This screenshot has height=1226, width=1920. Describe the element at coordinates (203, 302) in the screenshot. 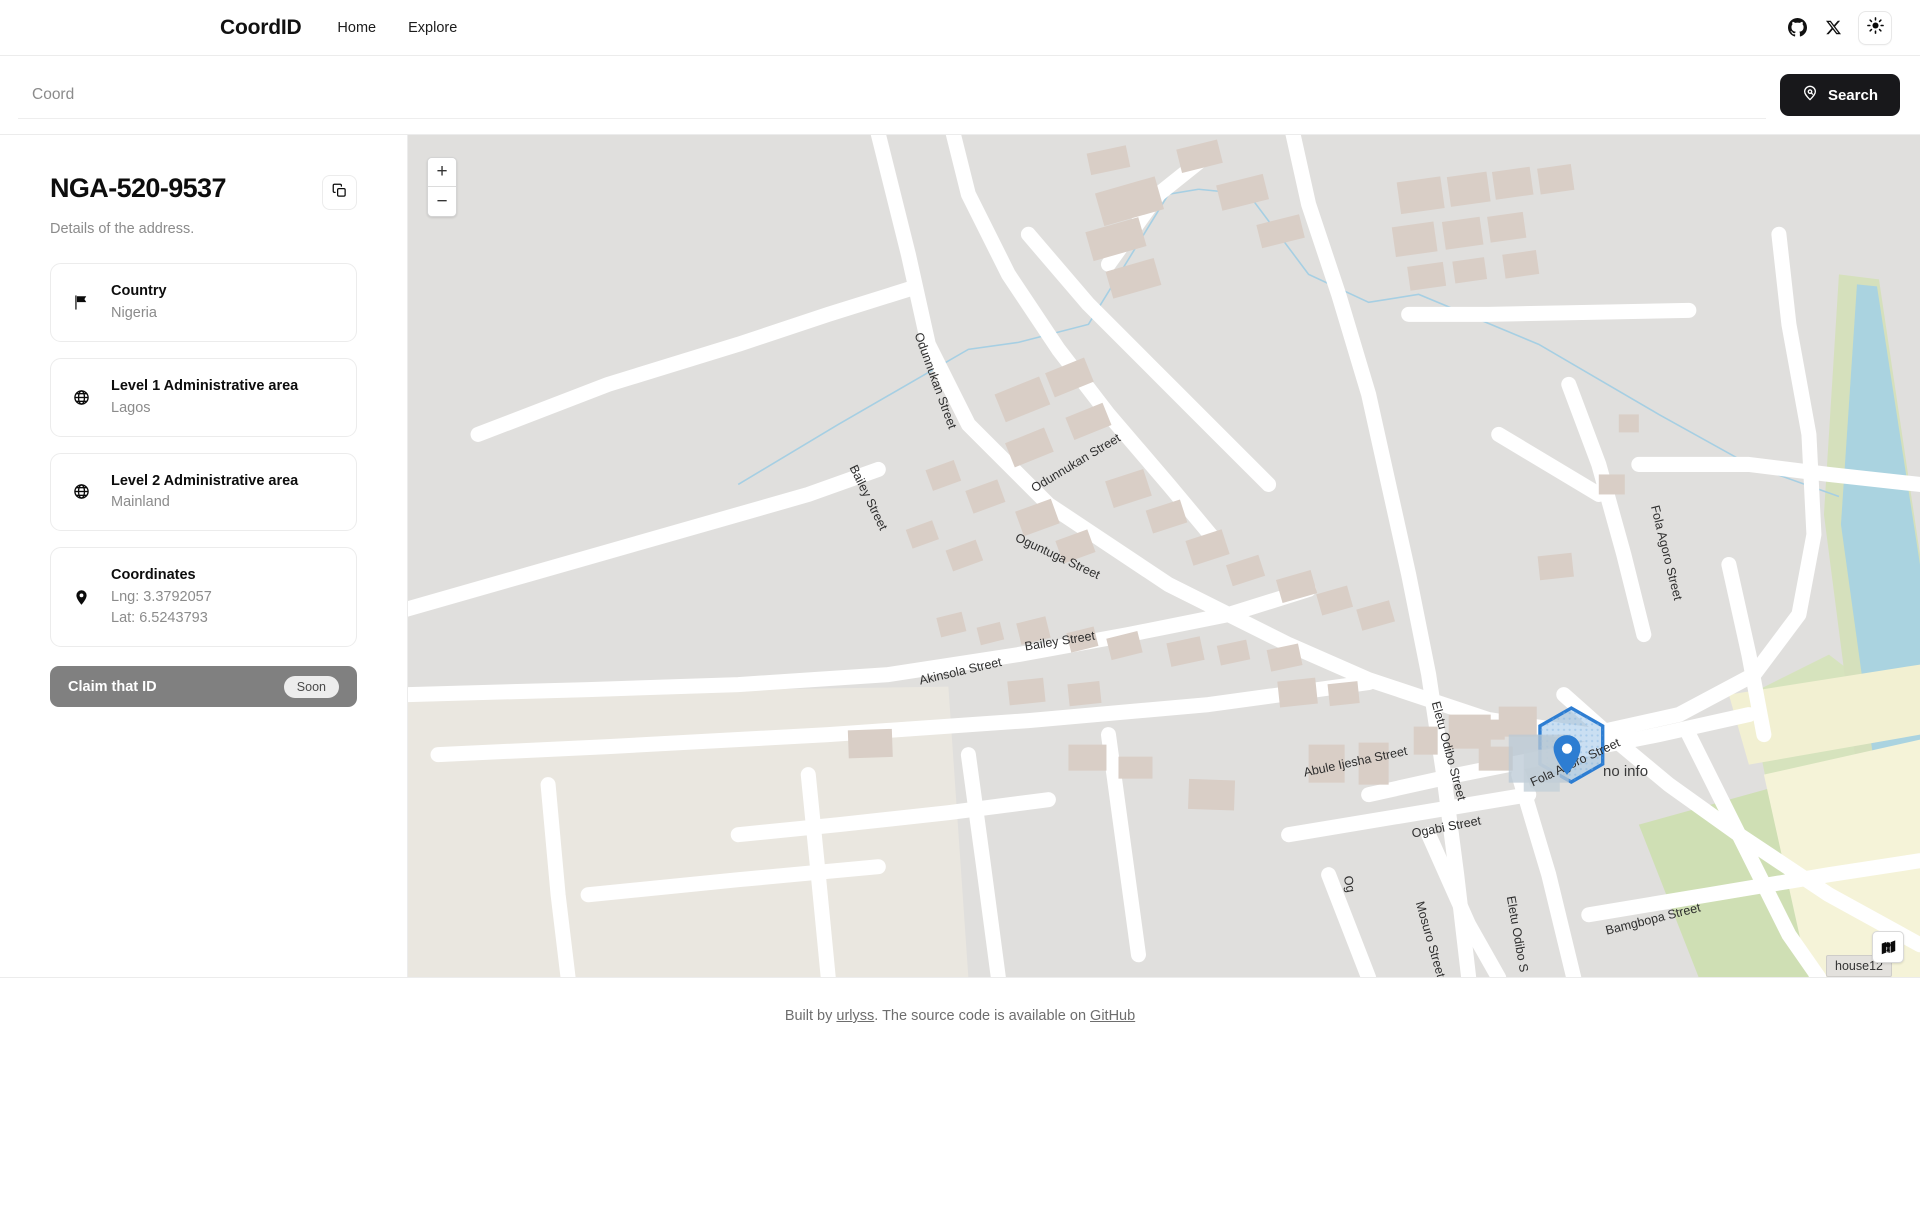

I see `detail-card-country: Country Nigeria` at that location.